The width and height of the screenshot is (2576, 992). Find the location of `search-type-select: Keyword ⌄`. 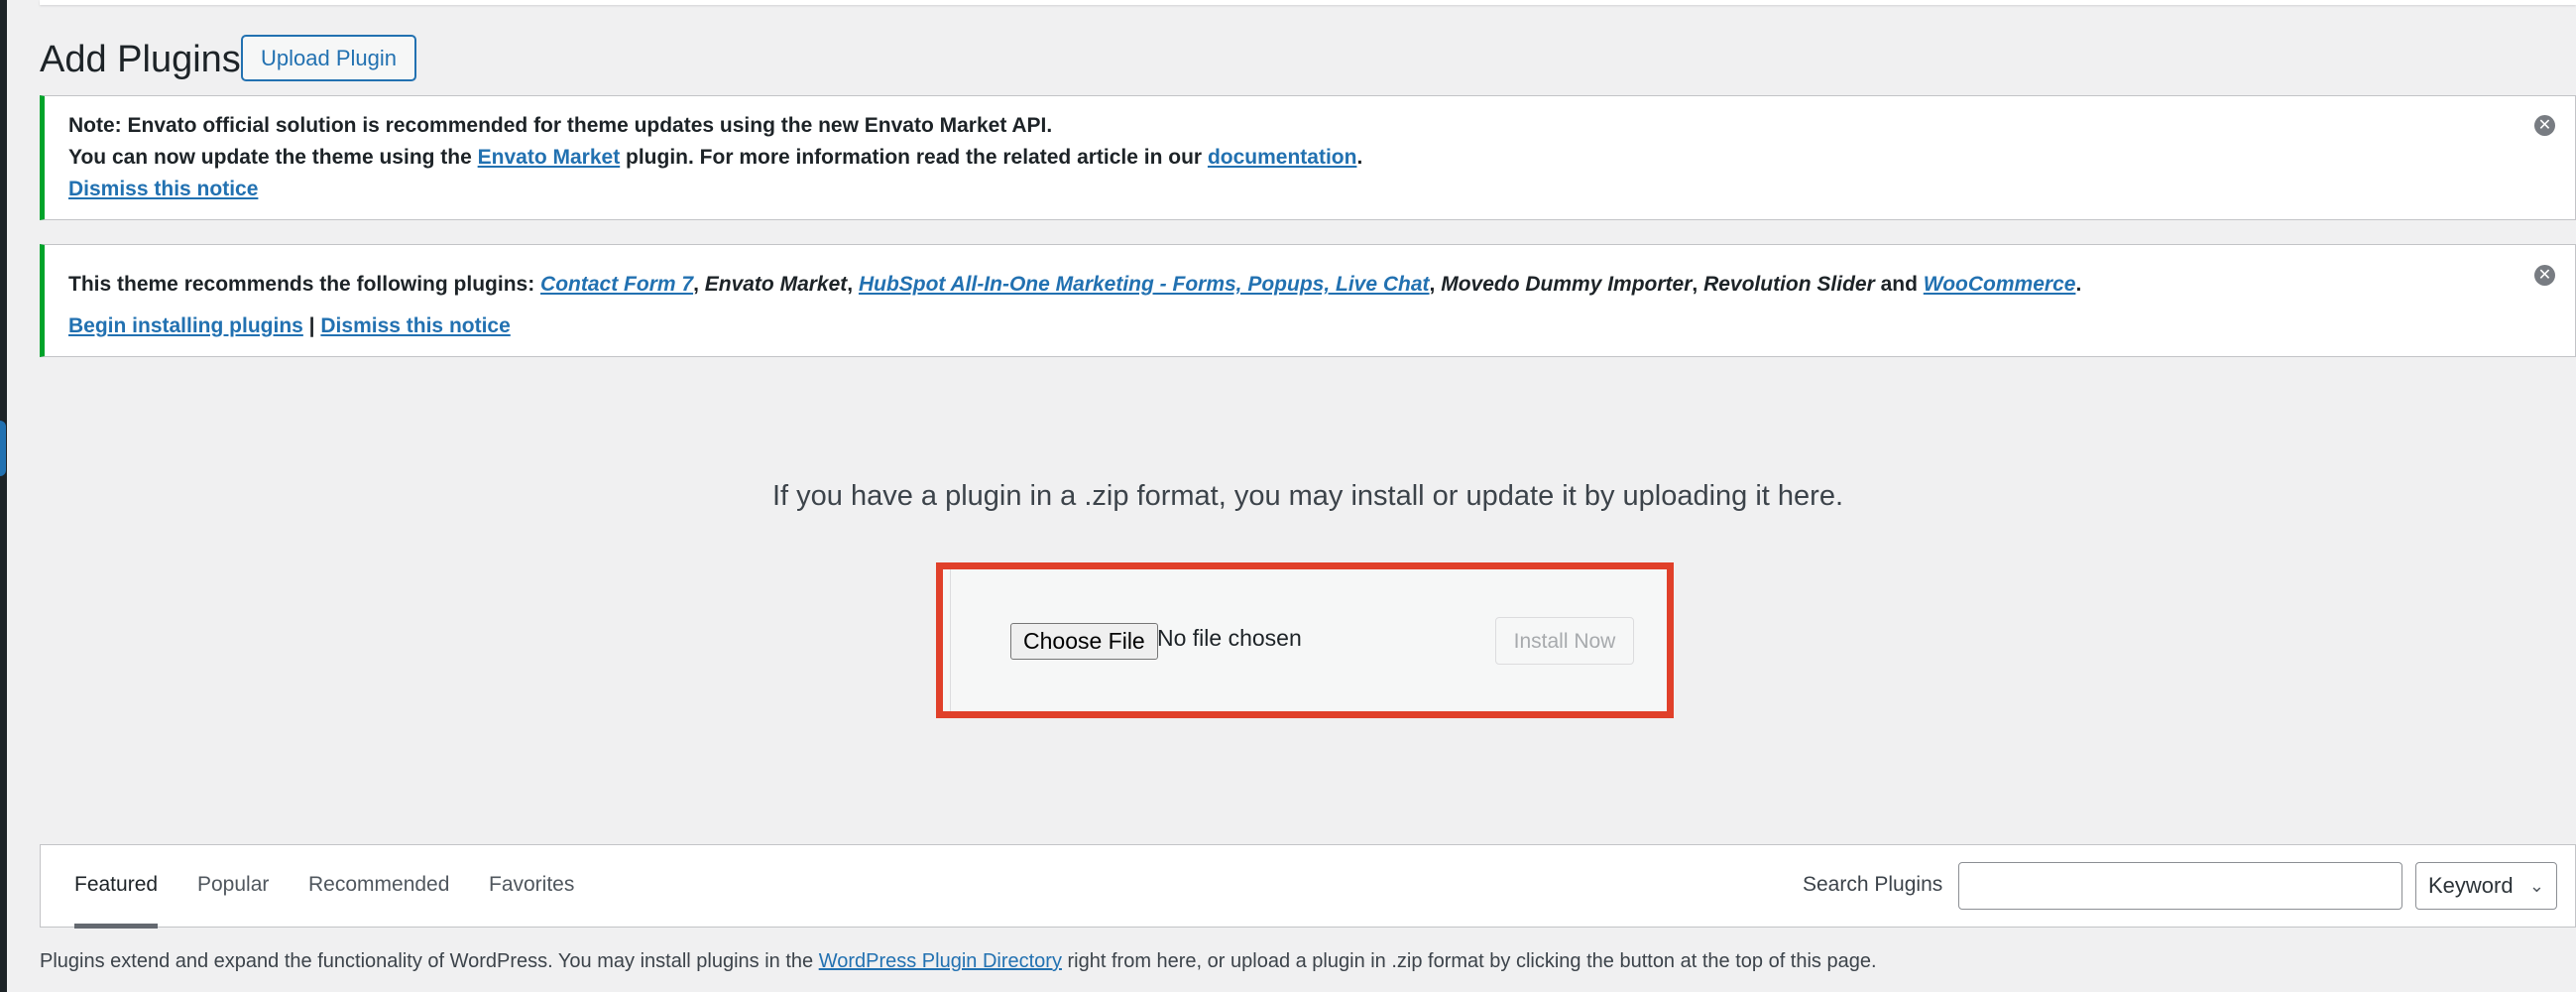

search-type-select: Keyword ⌄ is located at coordinates (2486, 886).